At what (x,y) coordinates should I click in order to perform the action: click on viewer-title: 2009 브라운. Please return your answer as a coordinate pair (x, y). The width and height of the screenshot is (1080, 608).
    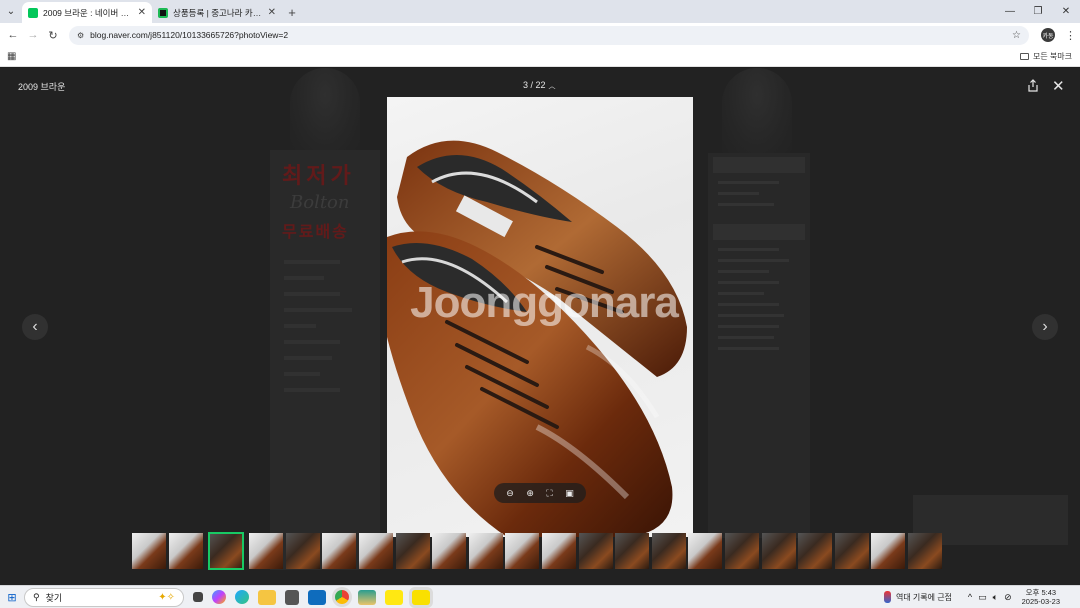
    Looking at the image, I should click on (42, 87).